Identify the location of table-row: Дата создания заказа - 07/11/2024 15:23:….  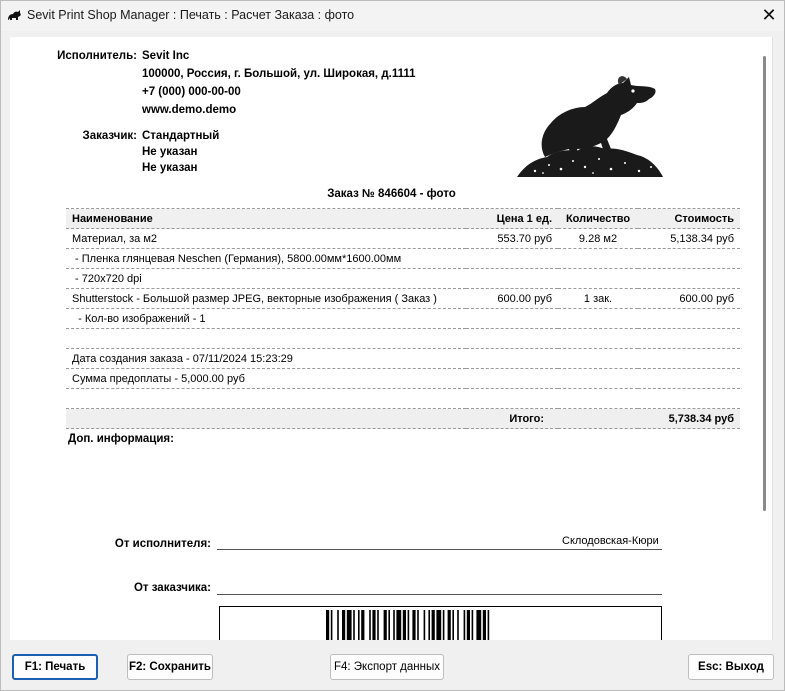
(403, 358).